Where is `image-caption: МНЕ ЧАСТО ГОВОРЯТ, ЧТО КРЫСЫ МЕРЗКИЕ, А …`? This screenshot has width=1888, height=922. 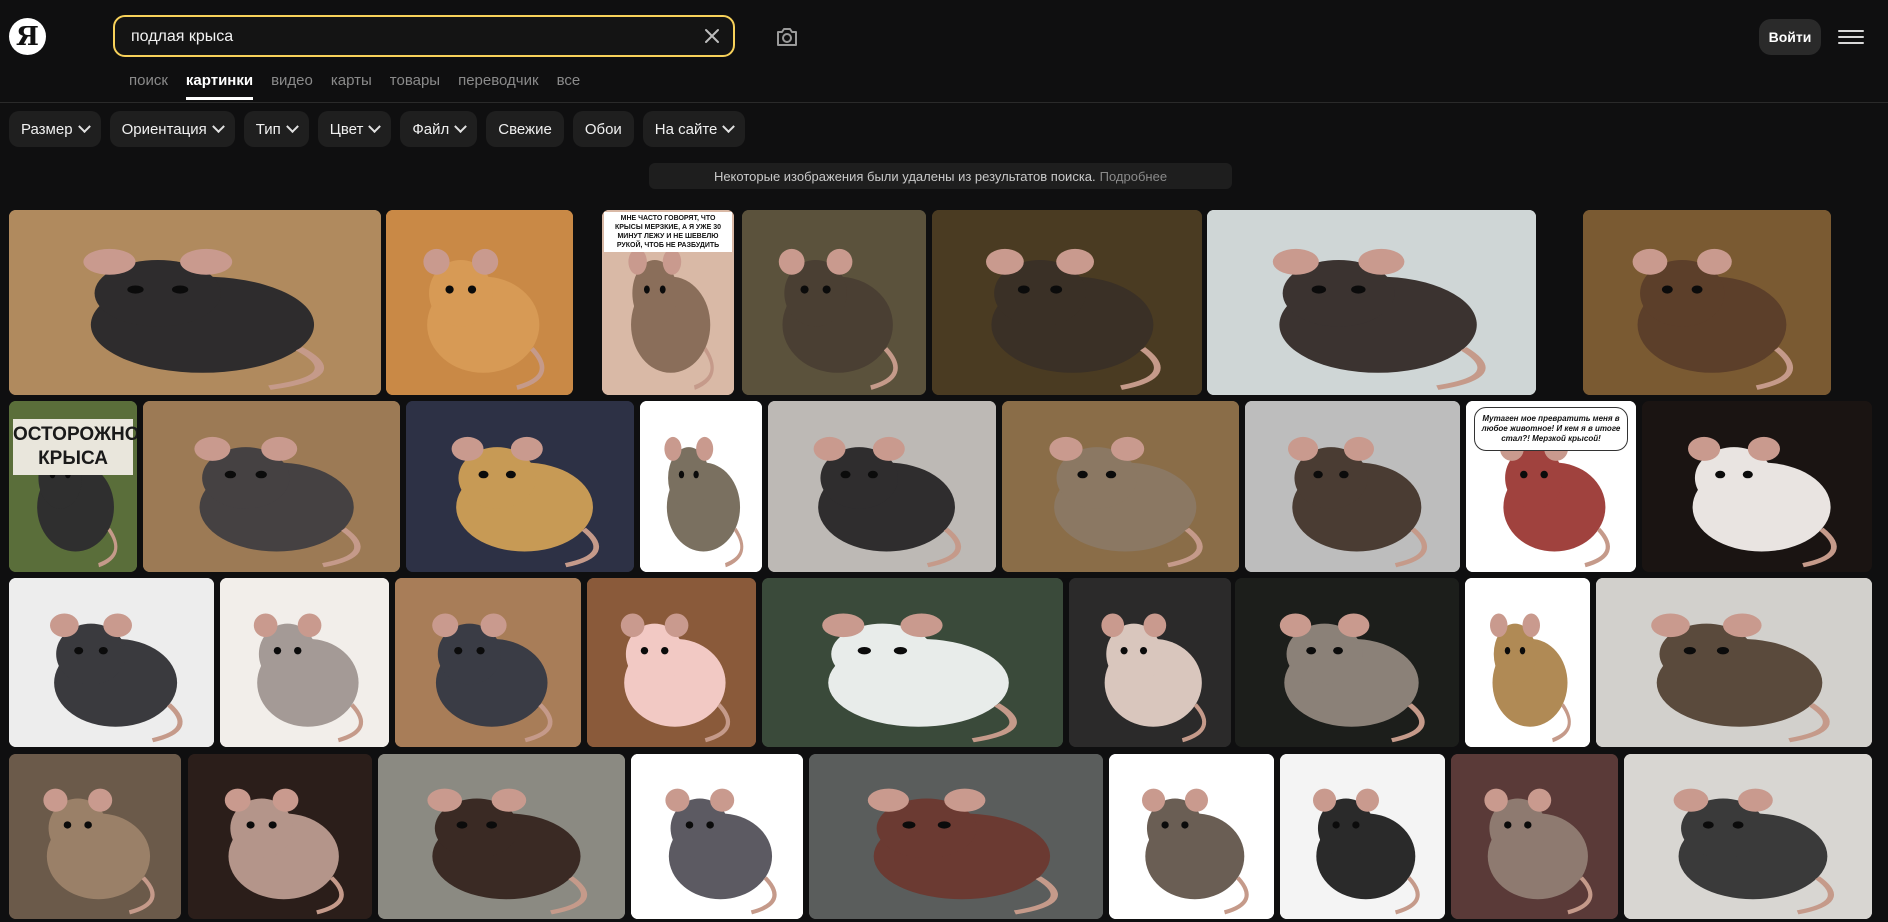
image-caption: МНЕ ЧАСТО ГОВОРЯТ, ЧТО КРЫСЫ МЕРЗКИЕ, А … is located at coordinates (668, 232).